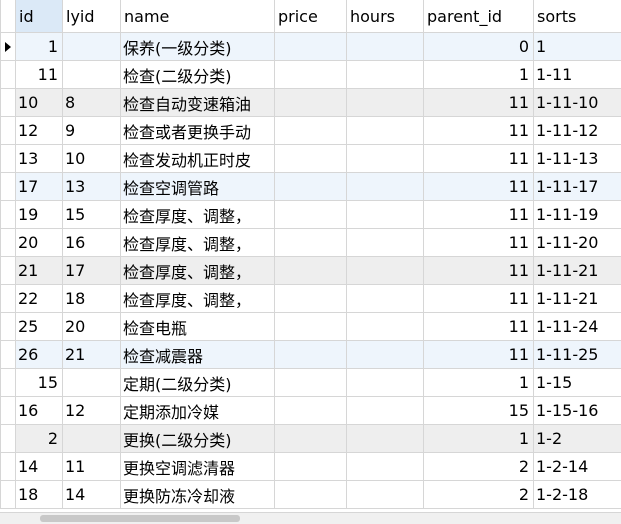 The height and width of the screenshot is (524, 621). What do you see at coordinates (198, 131) in the screenshot?
I see `cell-name: 检查或者更换手动` at bounding box center [198, 131].